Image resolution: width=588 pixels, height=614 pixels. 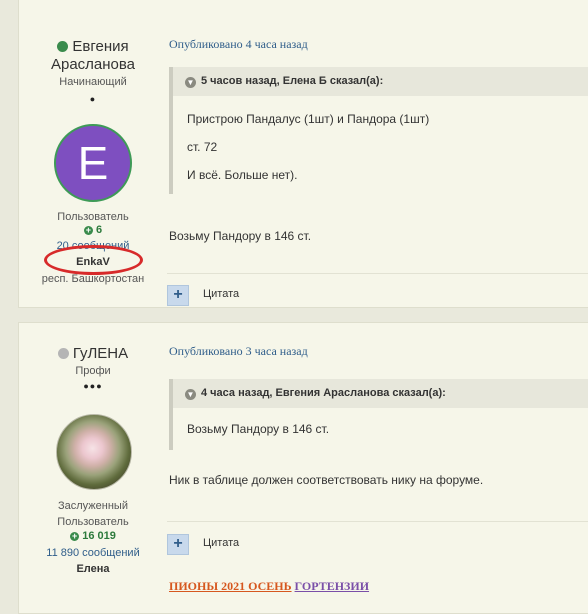 What do you see at coordinates (93, 260) in the screenshot?
I see `red-highlight-circle` at bounding box center [93, 260].